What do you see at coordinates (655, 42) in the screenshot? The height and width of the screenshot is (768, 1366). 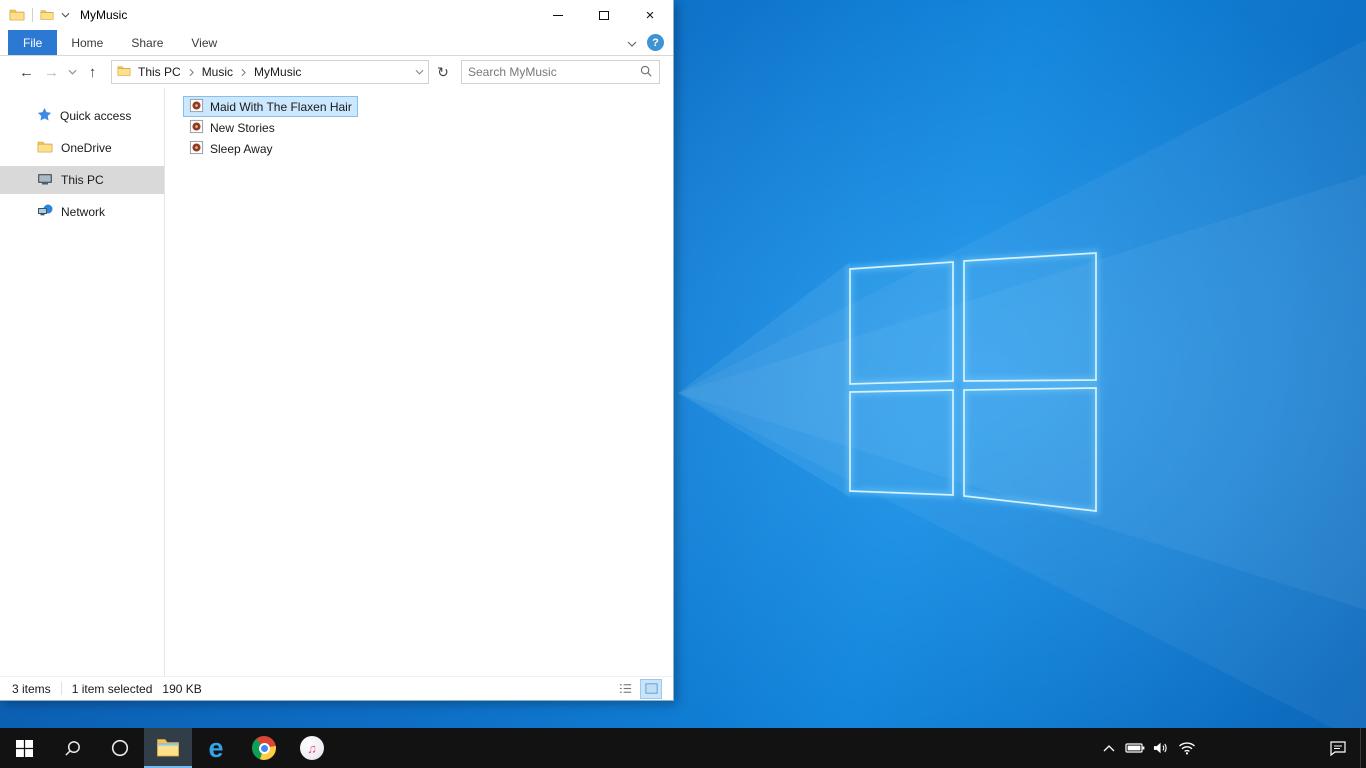 I see `help-icon: ?` at bounding box center [655, 42].